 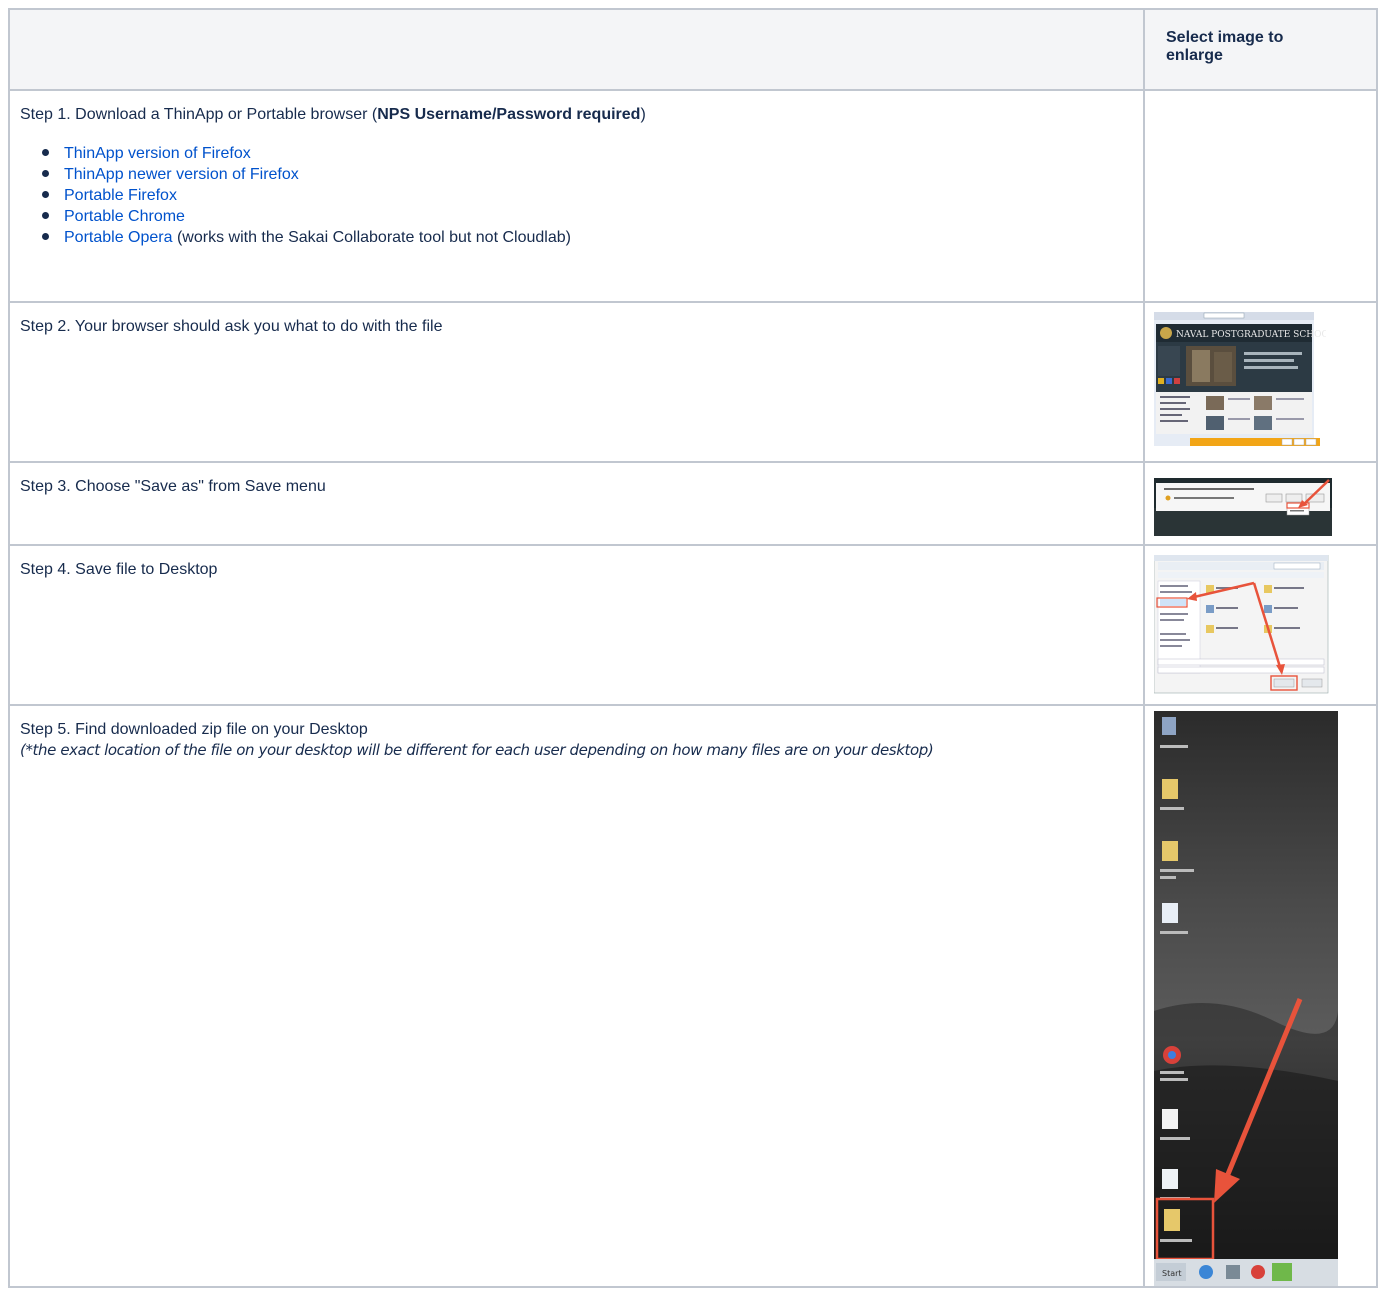 I want to click on step-4-text: Step 4. Save file to Desktop, so click(x=119, y=569).